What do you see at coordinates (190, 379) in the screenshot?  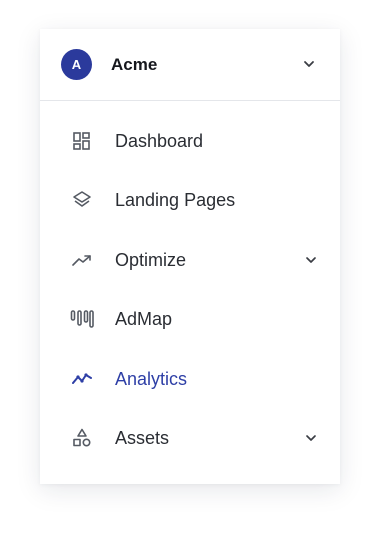 I see `sidebar-item-analytics: Analytics` at bounding box center [190, 379].